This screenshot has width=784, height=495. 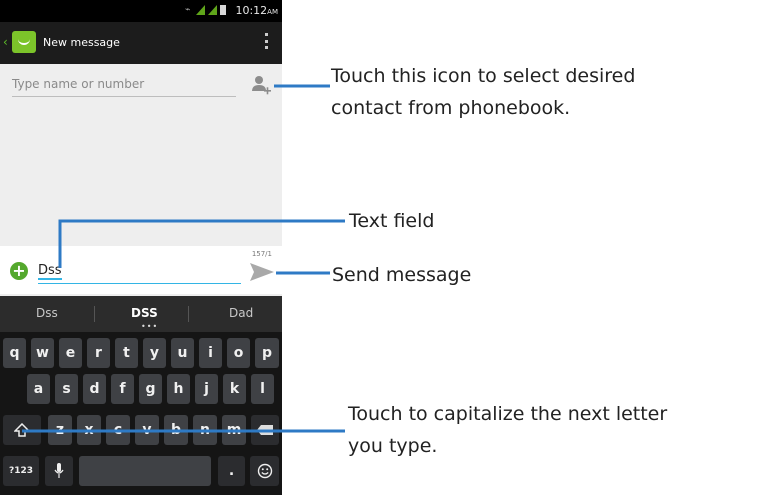 I want to click on annotation-text-field: Text field, so click(x=392, y=221).